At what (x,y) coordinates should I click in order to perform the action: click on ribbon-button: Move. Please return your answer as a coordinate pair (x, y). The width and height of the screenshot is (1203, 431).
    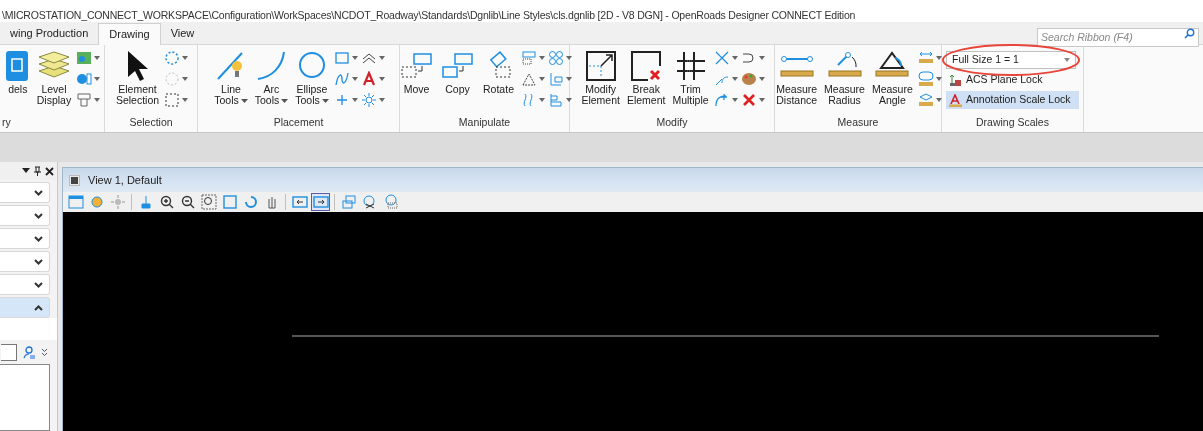
    Looking at the image, I should click on (416, 71).